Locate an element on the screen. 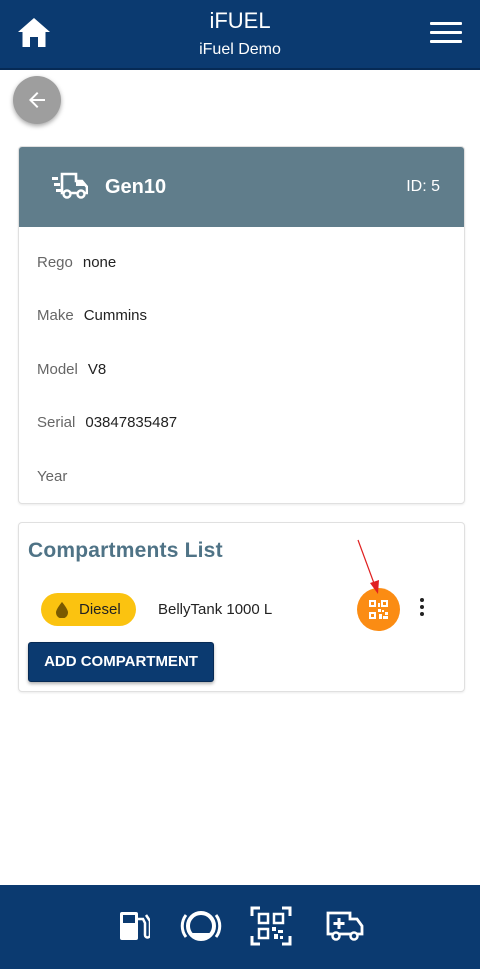 This screenshot has height=969, width=480. field-serial: Serial 03847835487 is located at coordinates (107, 422).